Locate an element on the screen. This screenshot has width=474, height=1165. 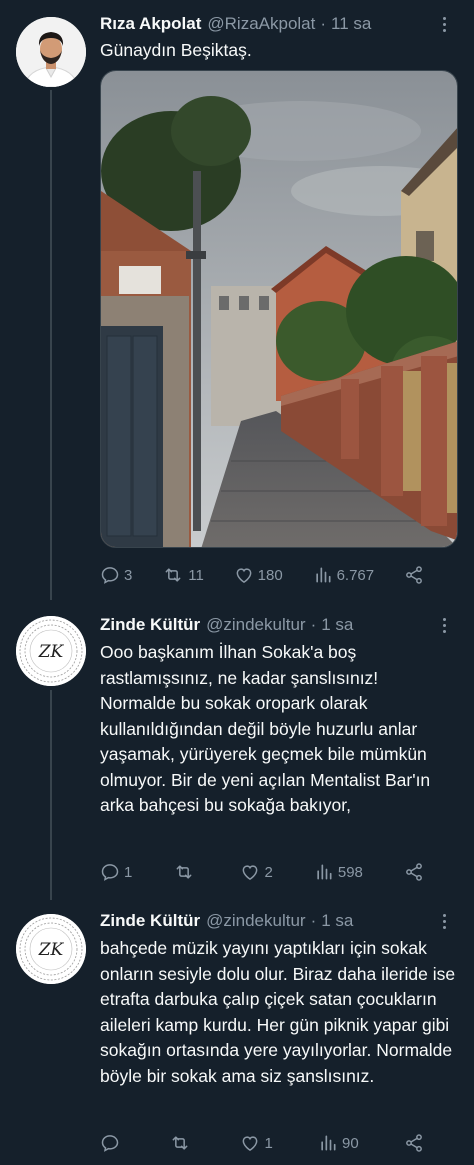
views-button: 6.767 is located at coordinates (344, 575).